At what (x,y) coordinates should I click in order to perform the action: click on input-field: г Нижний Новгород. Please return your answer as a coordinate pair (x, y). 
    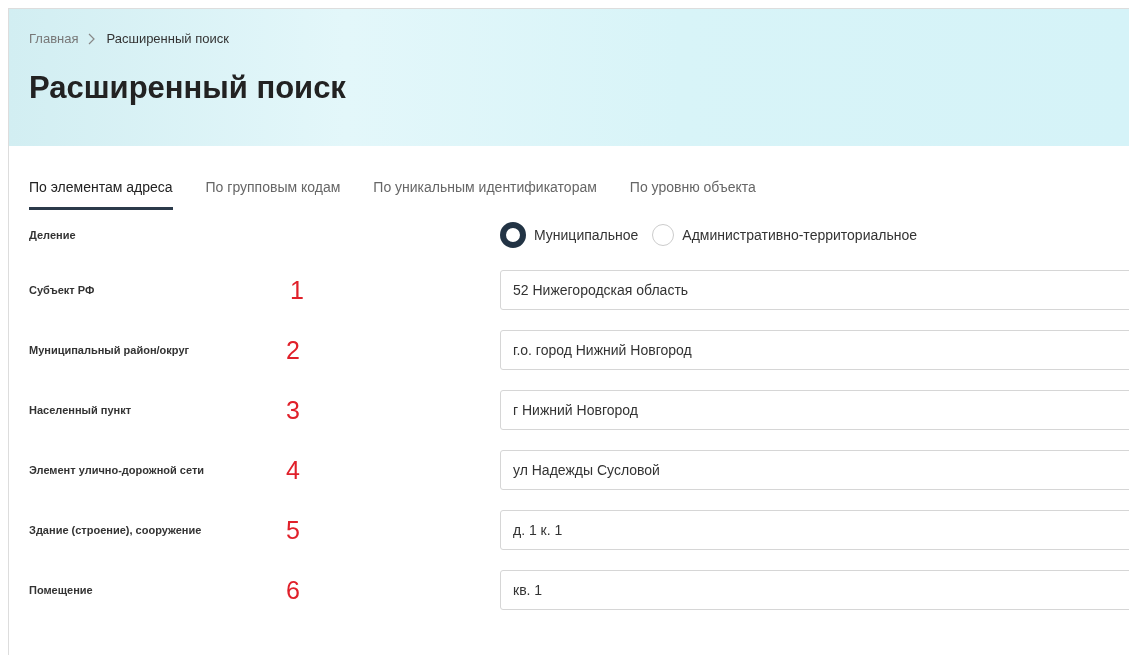
    Looking at the image, I should click on (814, 410).